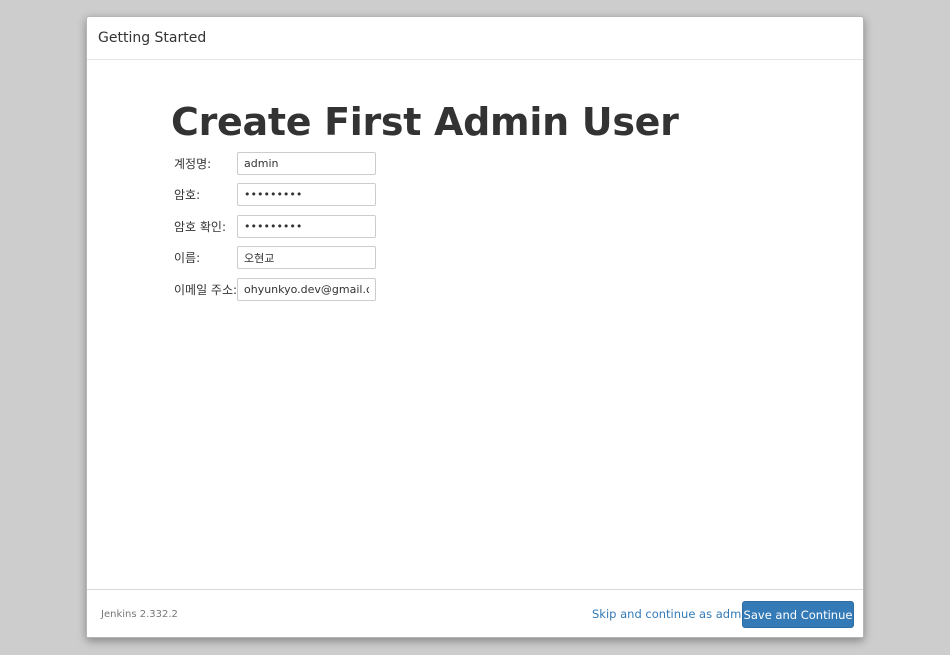  What do you see at coordinates (139, 614) in the screenshot?
I see `version-label: Jenkins 2.332.2` at bounding box center [139, 614].